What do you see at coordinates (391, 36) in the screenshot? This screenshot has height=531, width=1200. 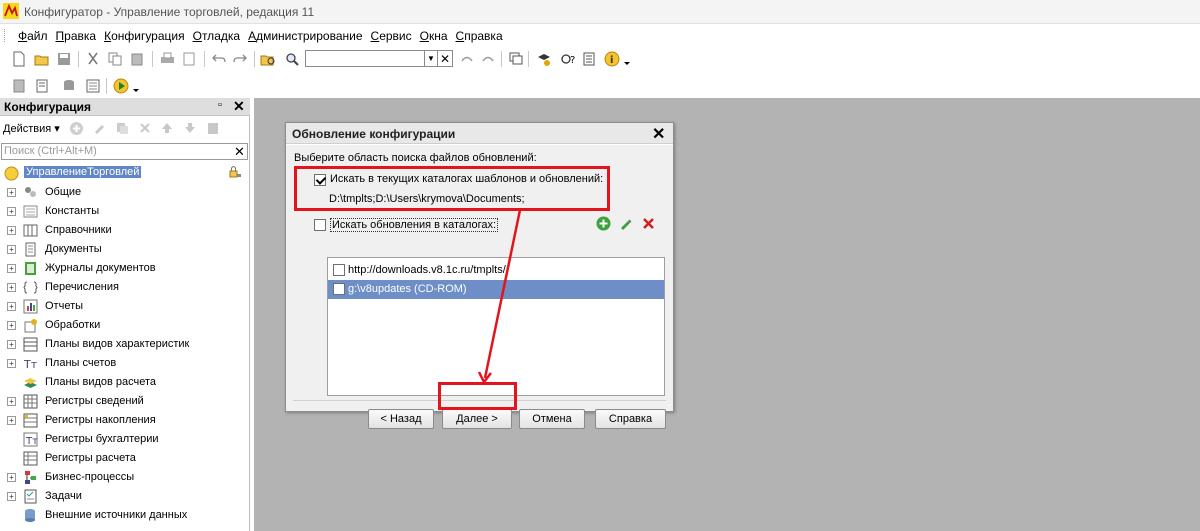 I see `menu-item: Сервис` at bounding box center [391, 36].